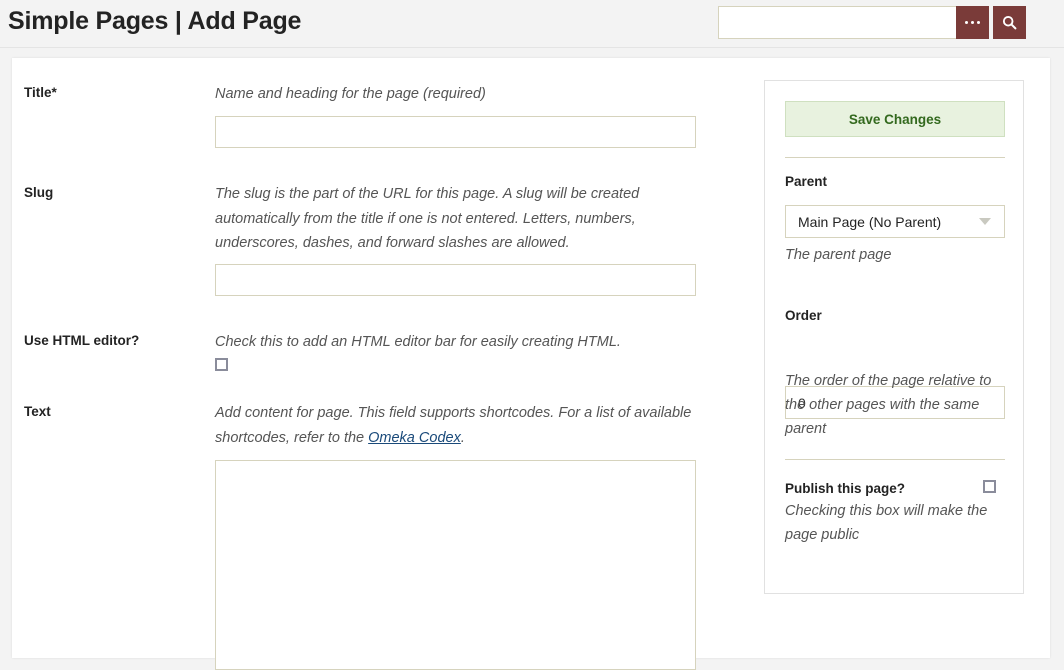  I want to click on parent-label: Parent, so click(806, 181).